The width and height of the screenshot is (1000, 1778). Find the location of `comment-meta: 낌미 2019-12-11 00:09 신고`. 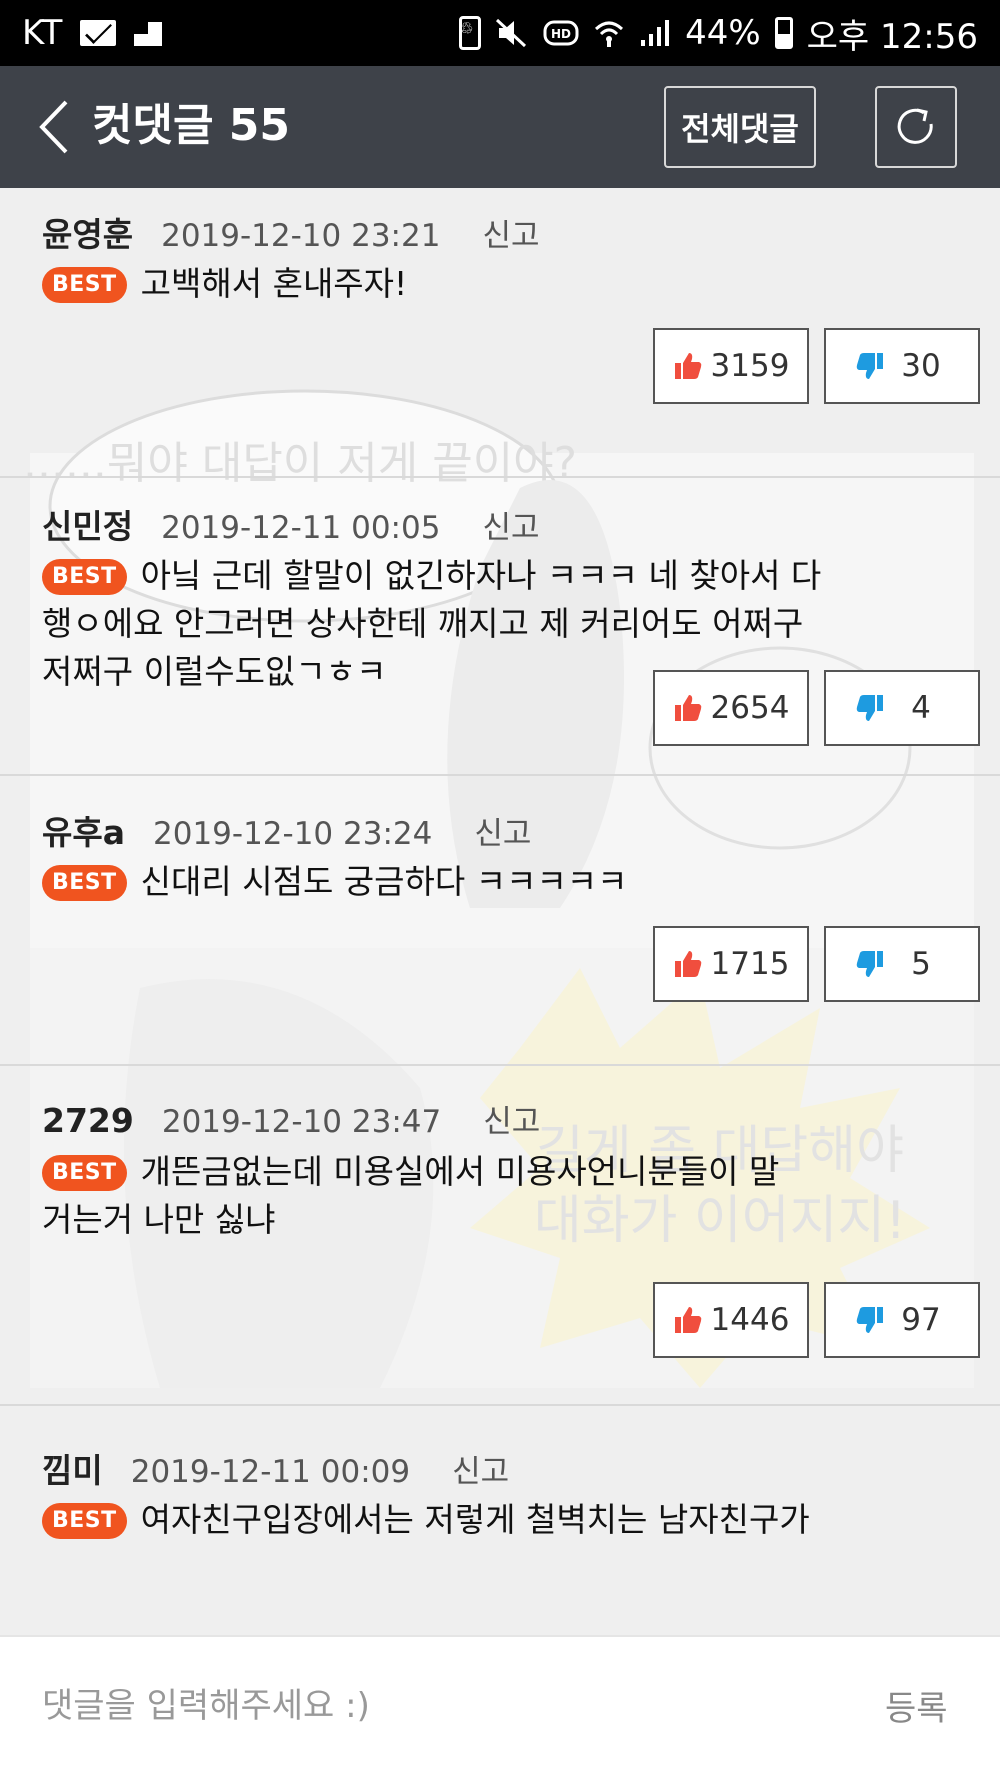

comment-meta: 낌미 2019-12-11 00:09 신고 is located at coordinates (275, 1468).